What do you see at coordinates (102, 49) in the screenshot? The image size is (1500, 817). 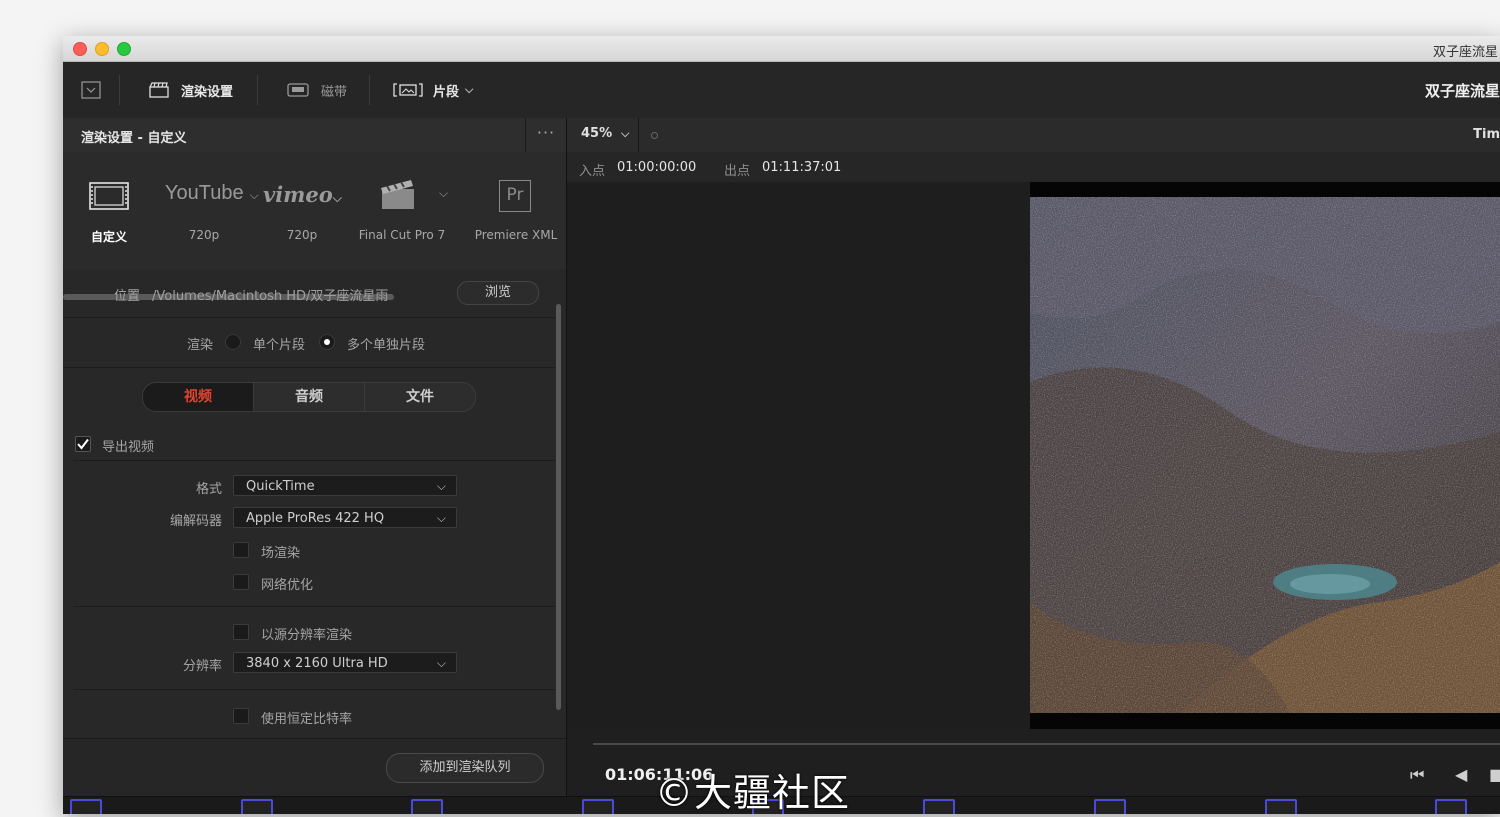 I see `minimize-window-button` at bounding box center [102, 49].